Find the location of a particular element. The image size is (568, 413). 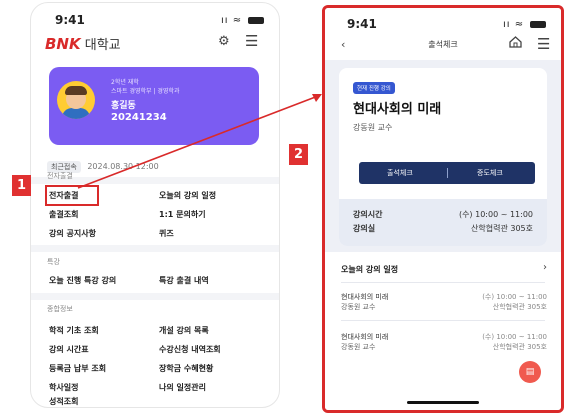

lecture-room-label: 강의실 is located at coordinates (364, 228).